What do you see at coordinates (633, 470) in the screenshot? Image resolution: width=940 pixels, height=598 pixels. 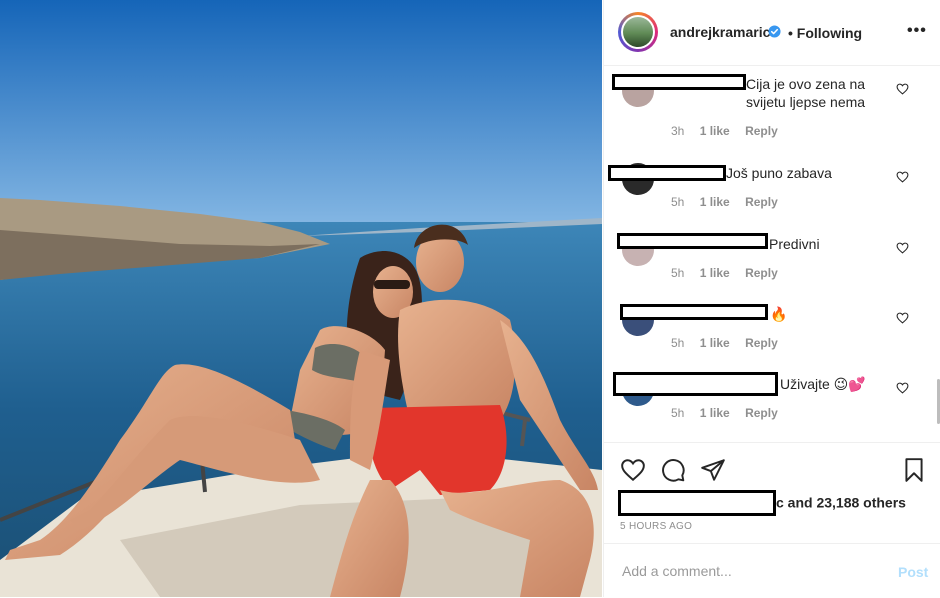 I see `like-heart-icon` at bounding box center [633, 470].